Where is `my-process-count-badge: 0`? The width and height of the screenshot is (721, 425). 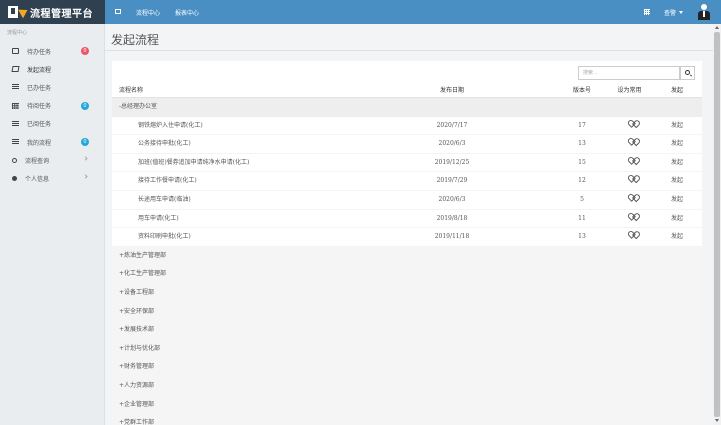 my-process-count-badge: 0 is located at coordinates (85, 141).